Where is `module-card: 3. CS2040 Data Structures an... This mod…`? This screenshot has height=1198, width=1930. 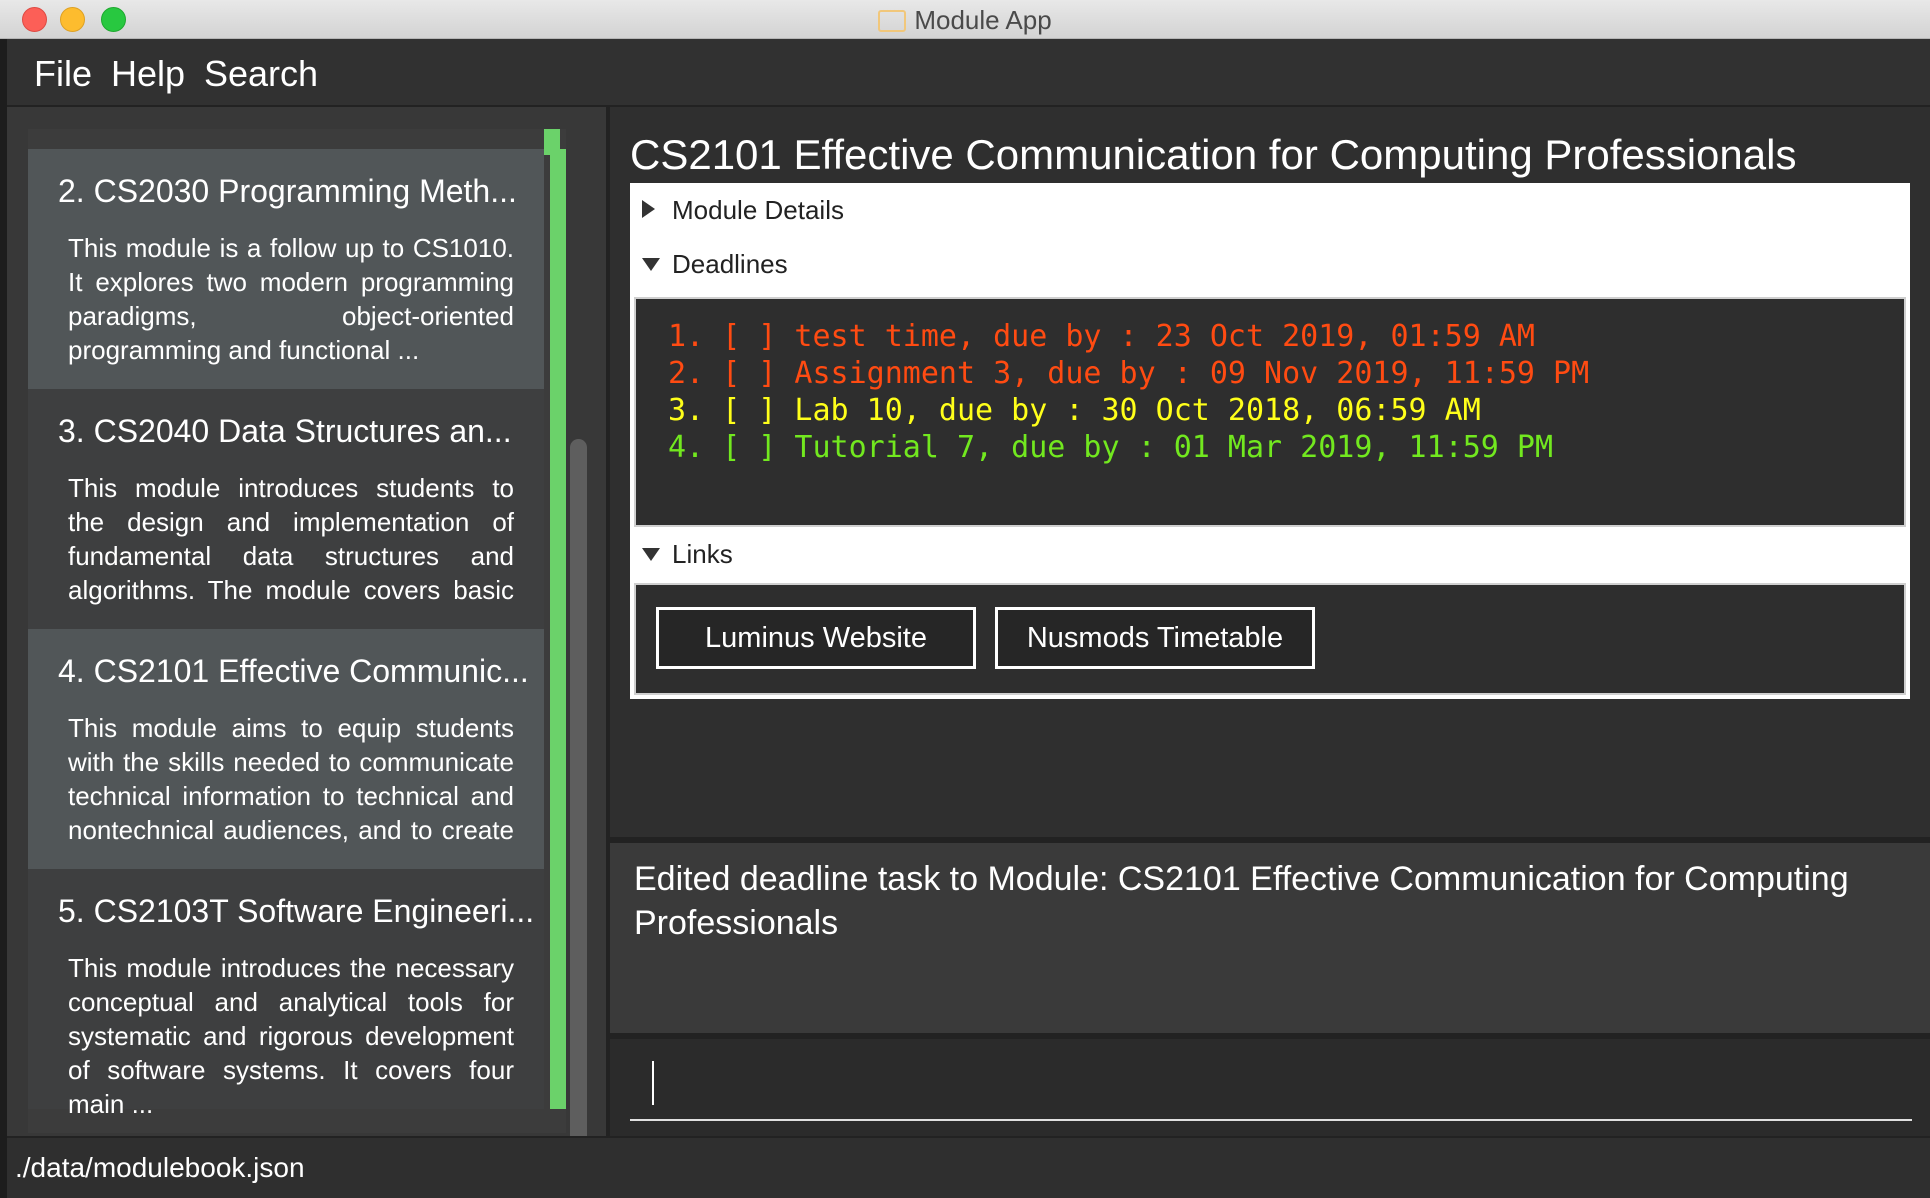 module-card: 3. CS2040 Data Structures an... This mod… is located at coordinates (297, 514).